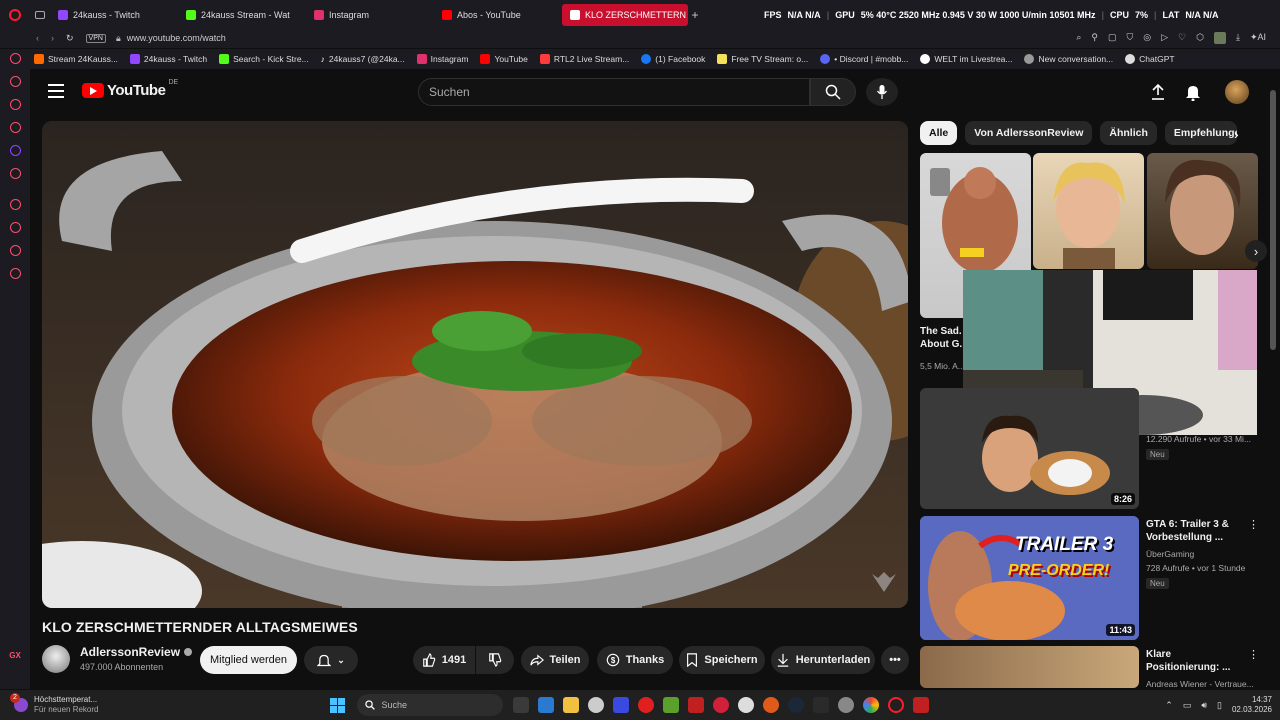  Describe the element at coordinates (1164, 38) in the screenshot. I see `player-icon: ▷` at that location.